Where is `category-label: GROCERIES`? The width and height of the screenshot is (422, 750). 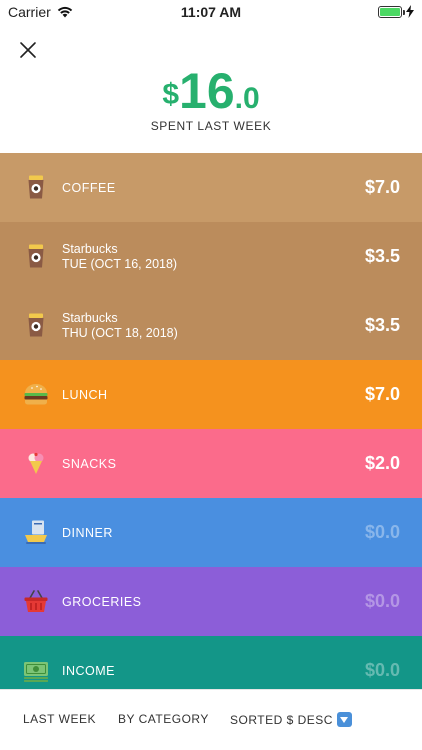
category-label: GROCERIES is located at coordinates (102, 601).